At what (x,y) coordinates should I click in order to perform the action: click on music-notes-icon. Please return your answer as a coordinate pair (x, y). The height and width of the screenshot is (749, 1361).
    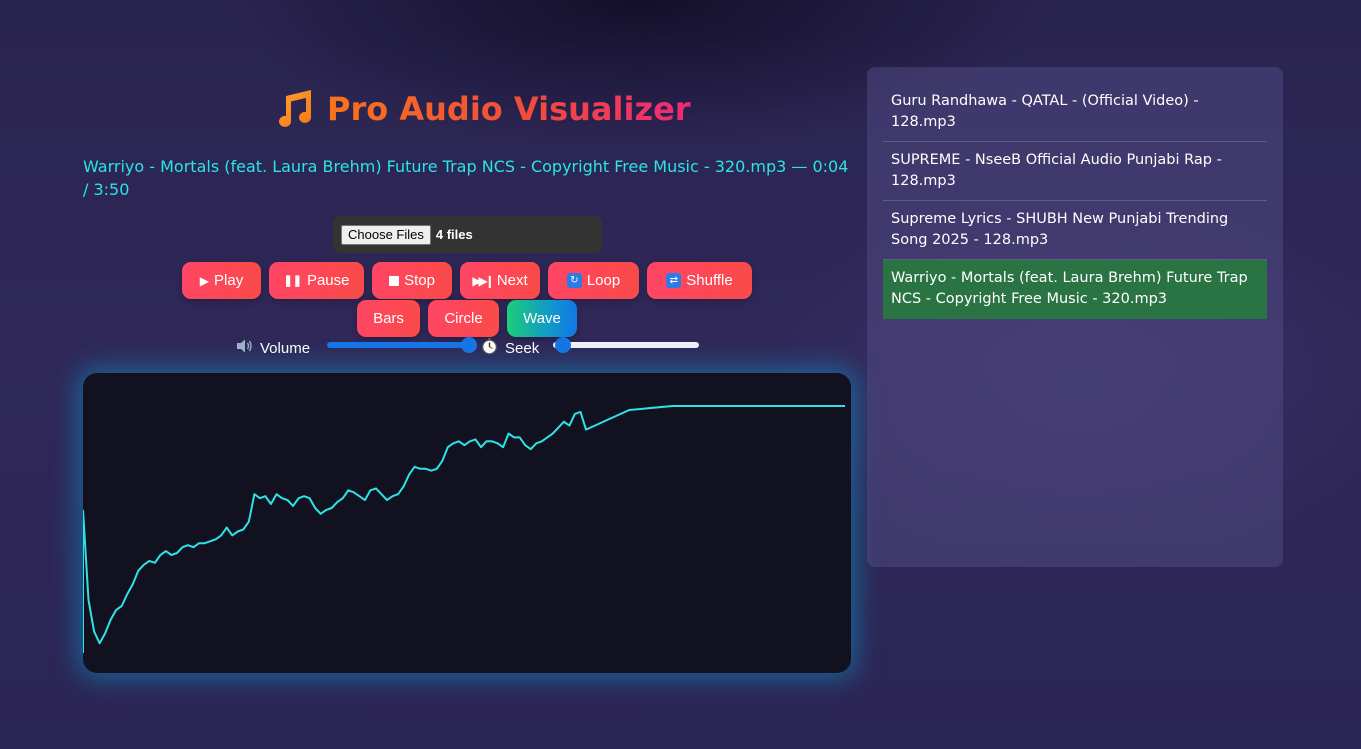
    Looking at the image, I should click on (294, 109).